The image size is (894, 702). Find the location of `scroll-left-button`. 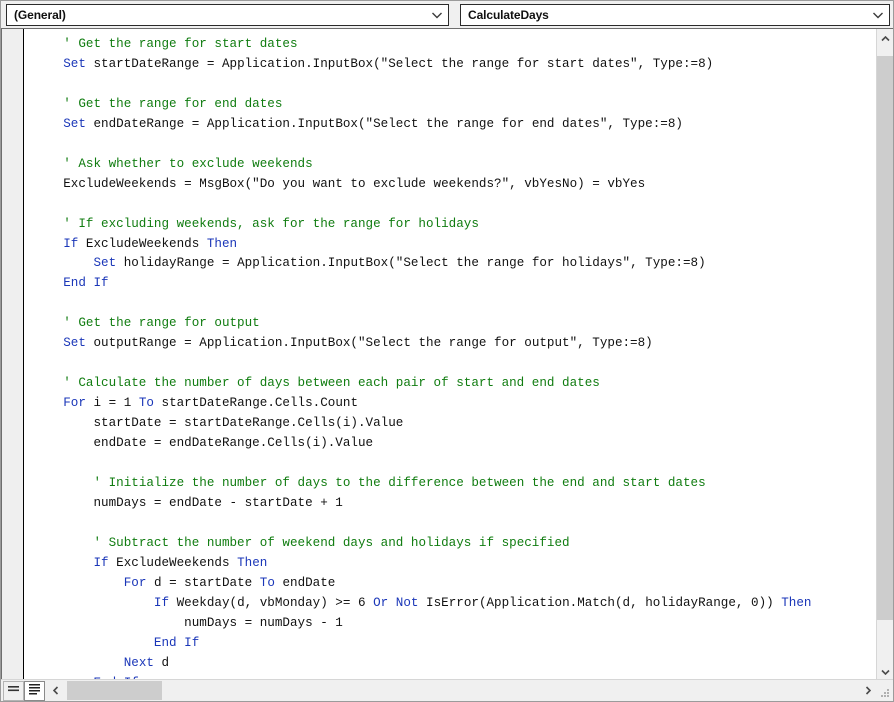

scroll-left-button is located at coordinates (55, 690).